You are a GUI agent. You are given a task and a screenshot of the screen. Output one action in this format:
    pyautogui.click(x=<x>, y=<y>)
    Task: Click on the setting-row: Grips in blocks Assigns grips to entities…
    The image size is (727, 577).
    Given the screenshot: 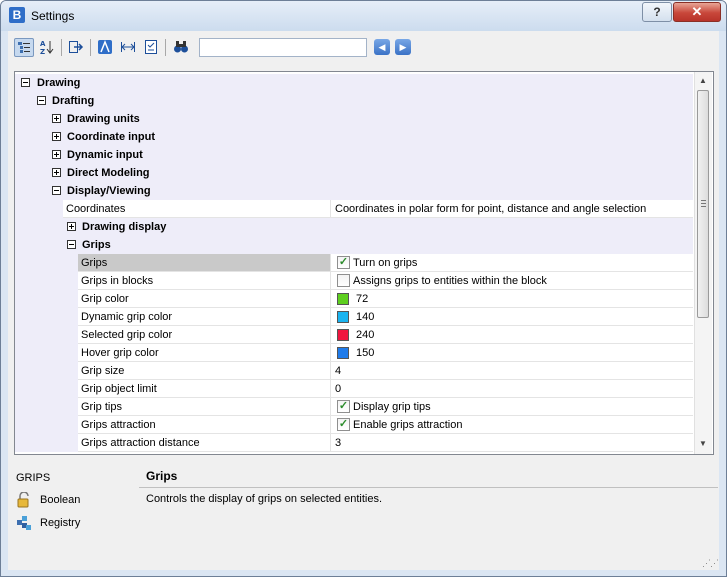 What is the action you would take?
    pyautogui.click(x=354, y=281)
    